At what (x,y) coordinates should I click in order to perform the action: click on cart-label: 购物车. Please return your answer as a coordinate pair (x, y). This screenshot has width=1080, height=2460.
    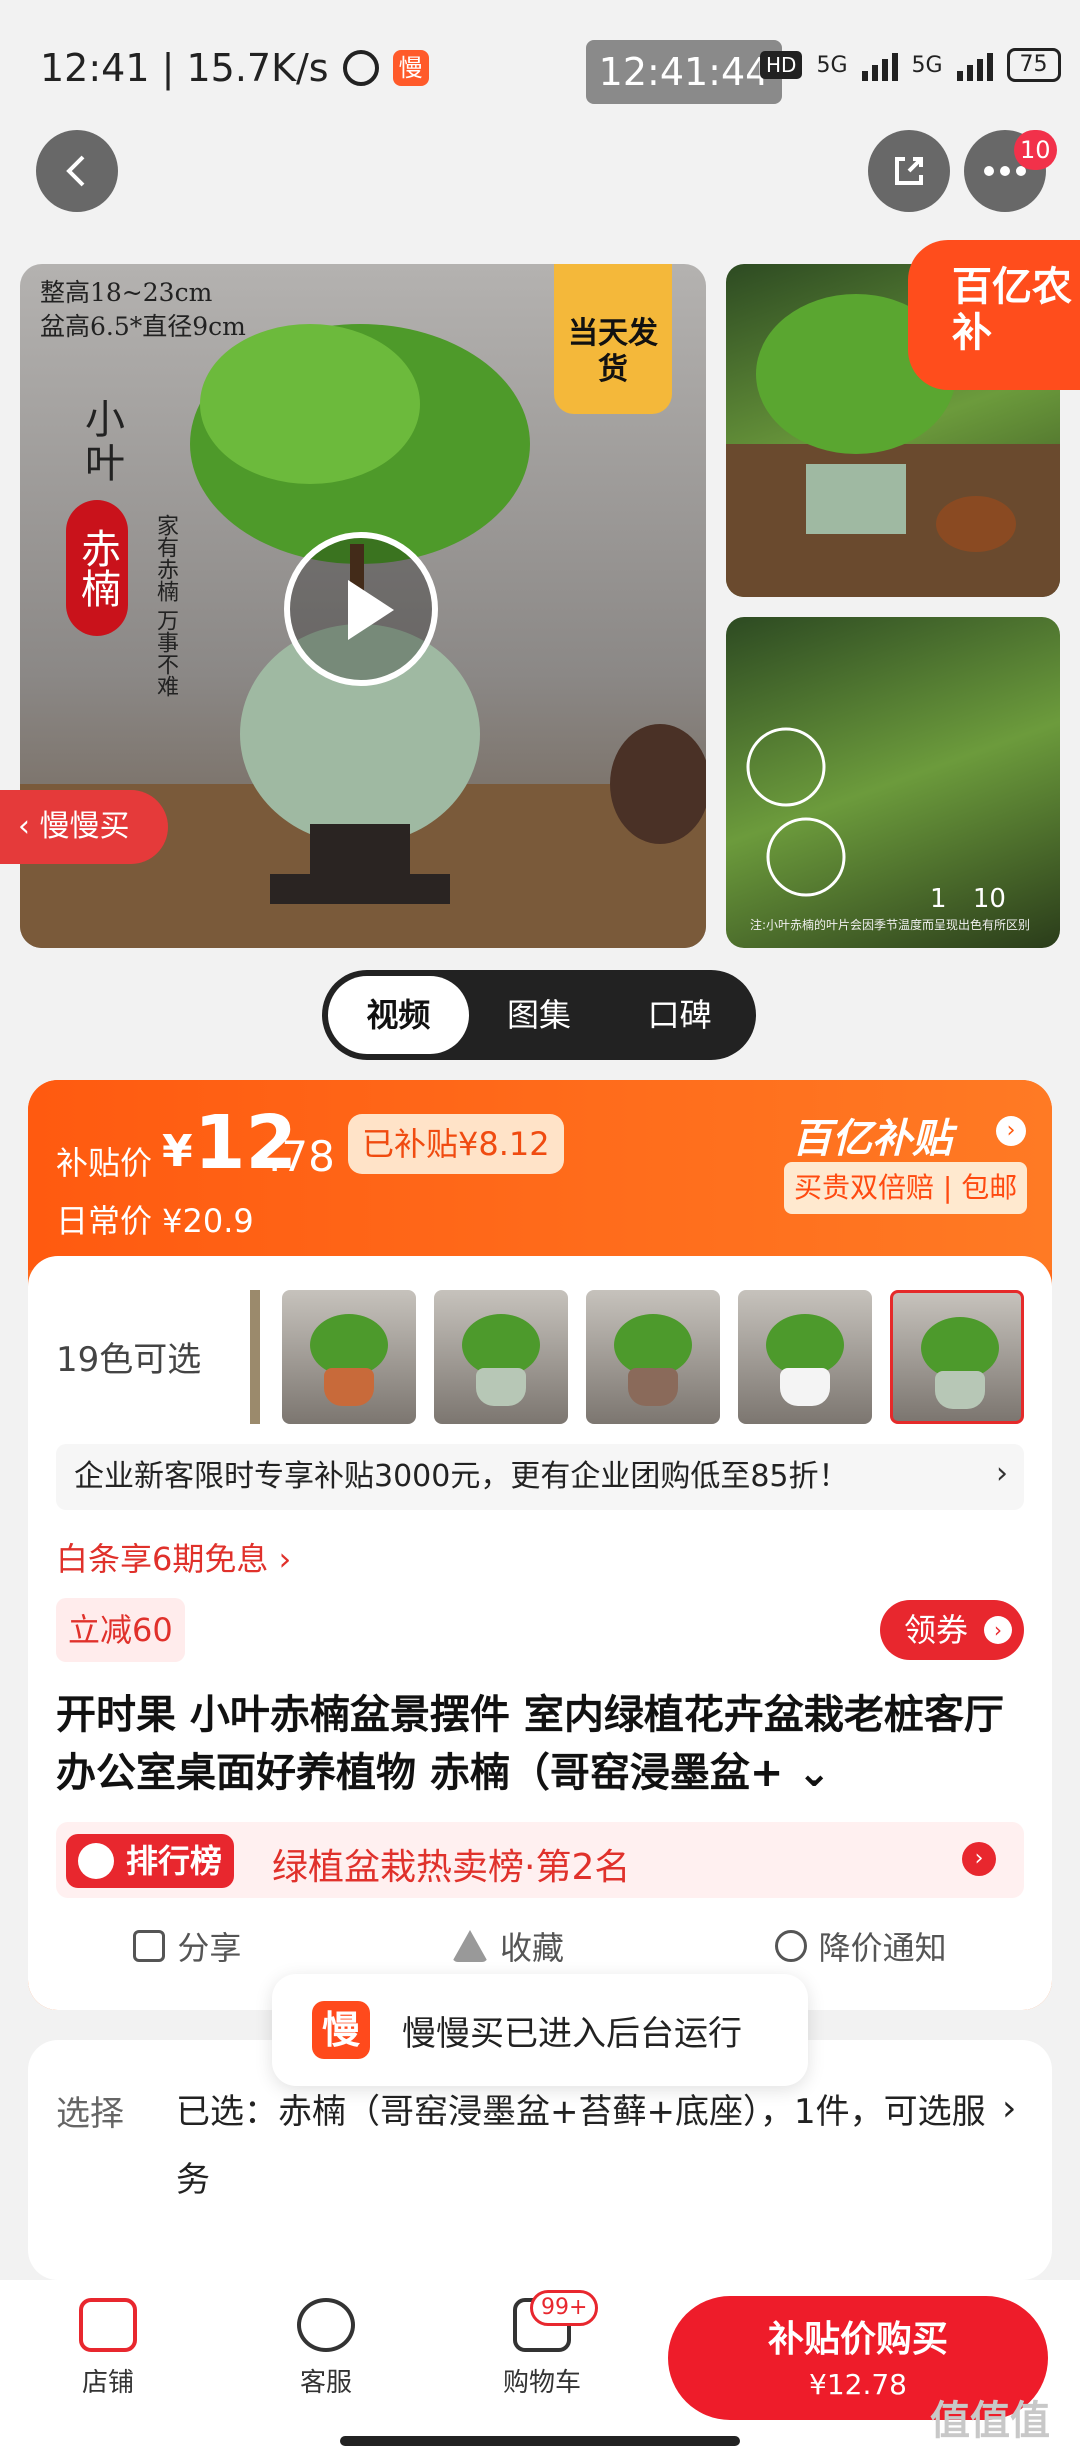
    Looking at the image, I should click on (541, 2383).